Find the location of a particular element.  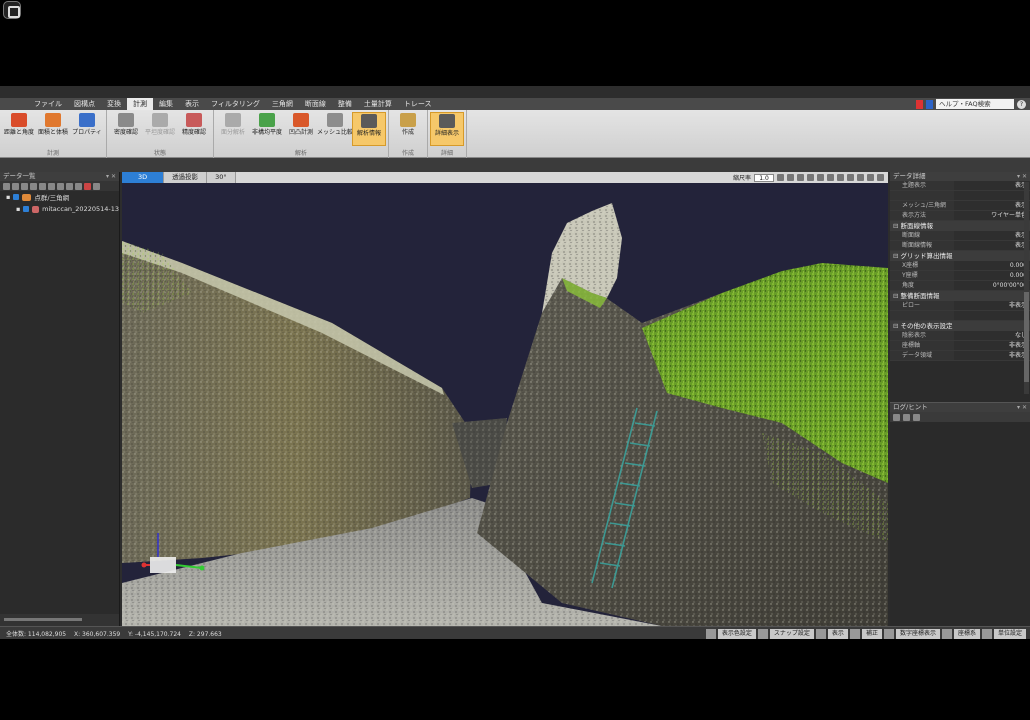

viewport-tab: 透過投影 is located at coordinates (186, 177).